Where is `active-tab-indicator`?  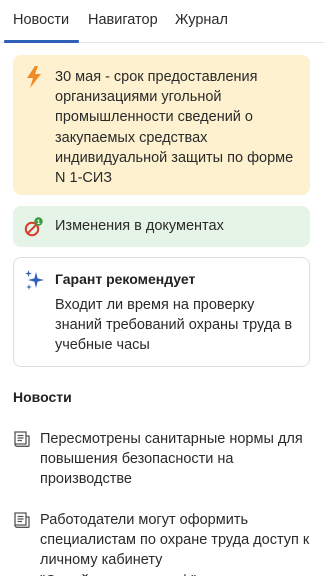
active-tab-indicator is located at coordinates (41, 41).